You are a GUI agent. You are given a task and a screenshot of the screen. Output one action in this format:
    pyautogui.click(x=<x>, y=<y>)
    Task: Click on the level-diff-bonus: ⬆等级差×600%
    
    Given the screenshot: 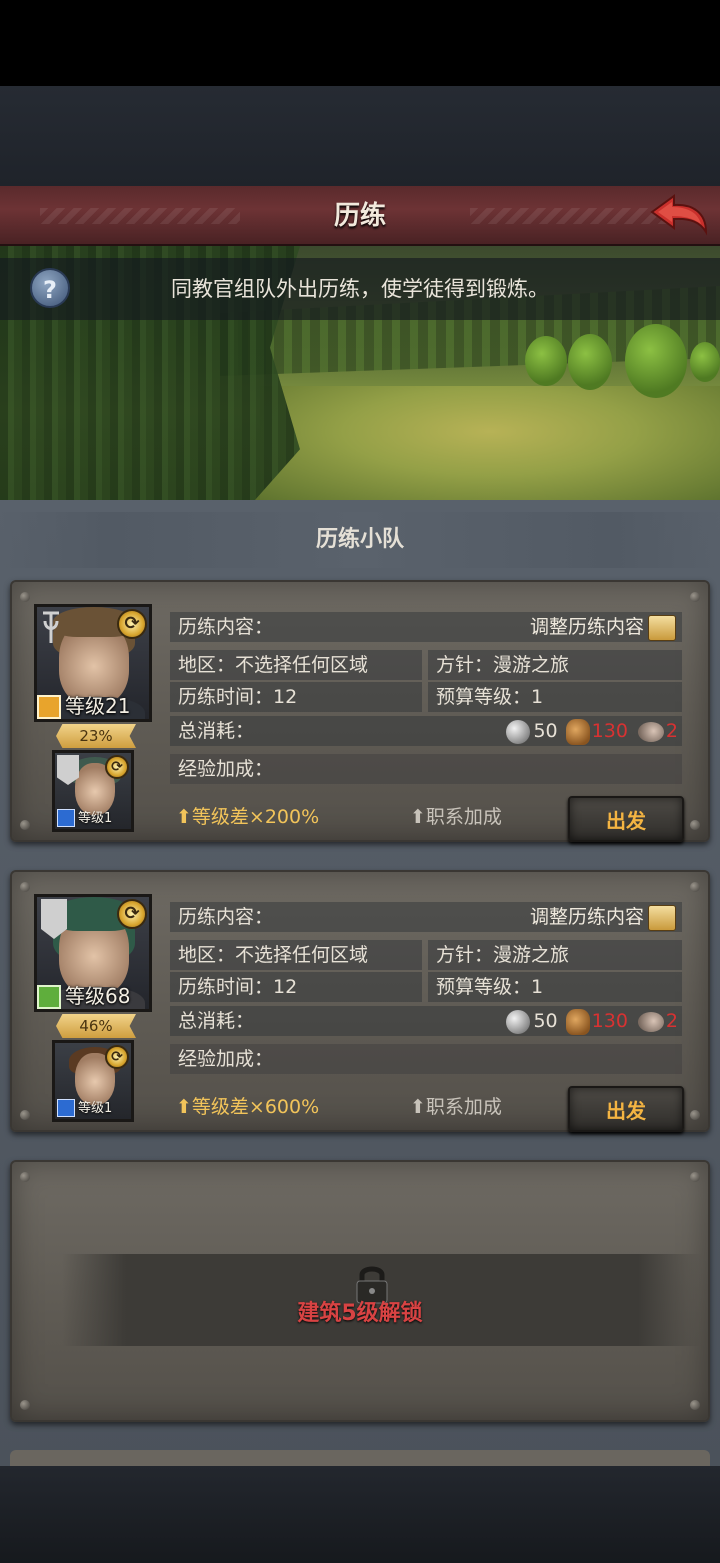 What is the action you would take?
    pyautogui.click(x=247, y=1107)
    